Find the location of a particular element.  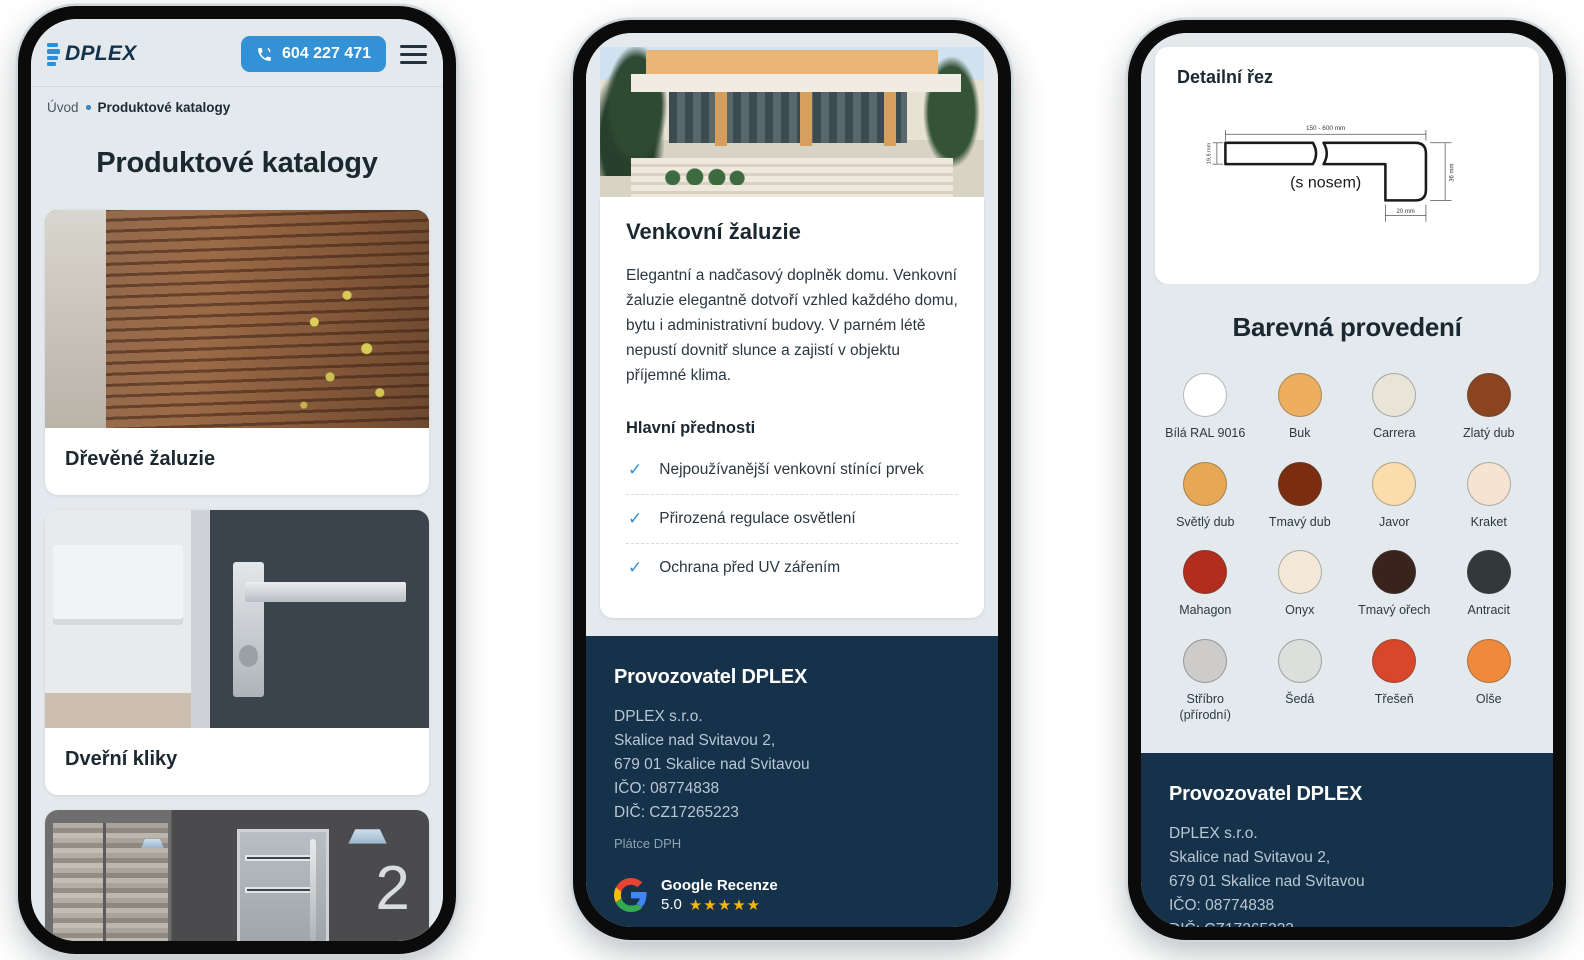

benefit-label: Nejpoužívanější venkovní stínící prvek is located at coordinates (791, 469).